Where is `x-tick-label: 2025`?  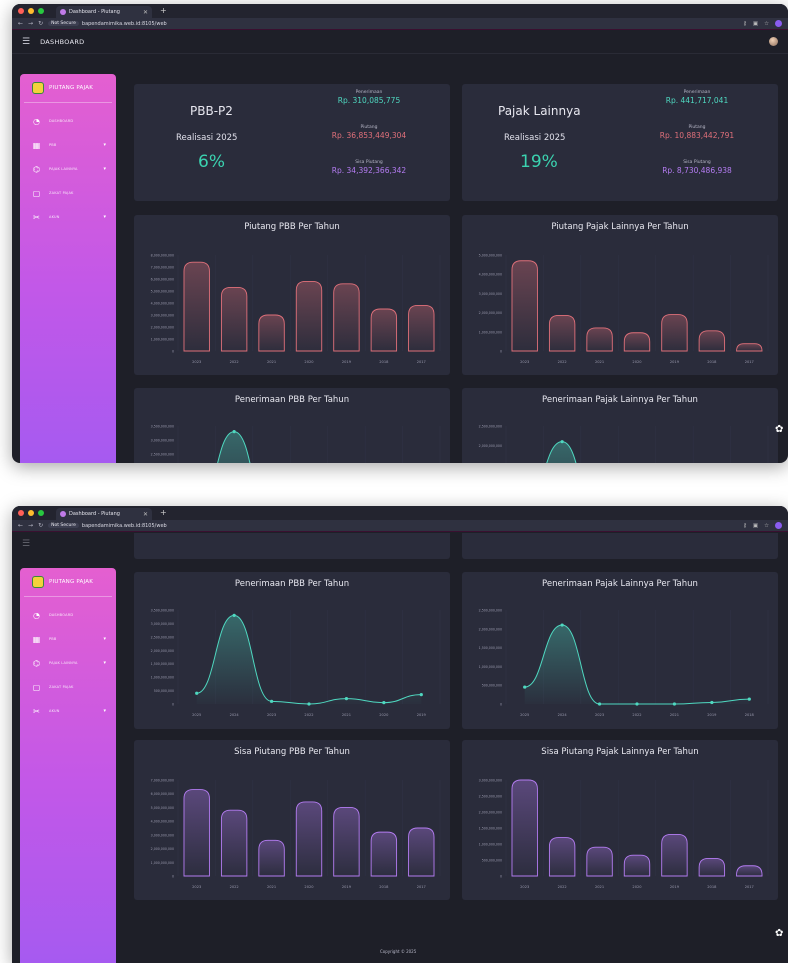
x-tick-label: 2025 is located at coordinates (196, 715).